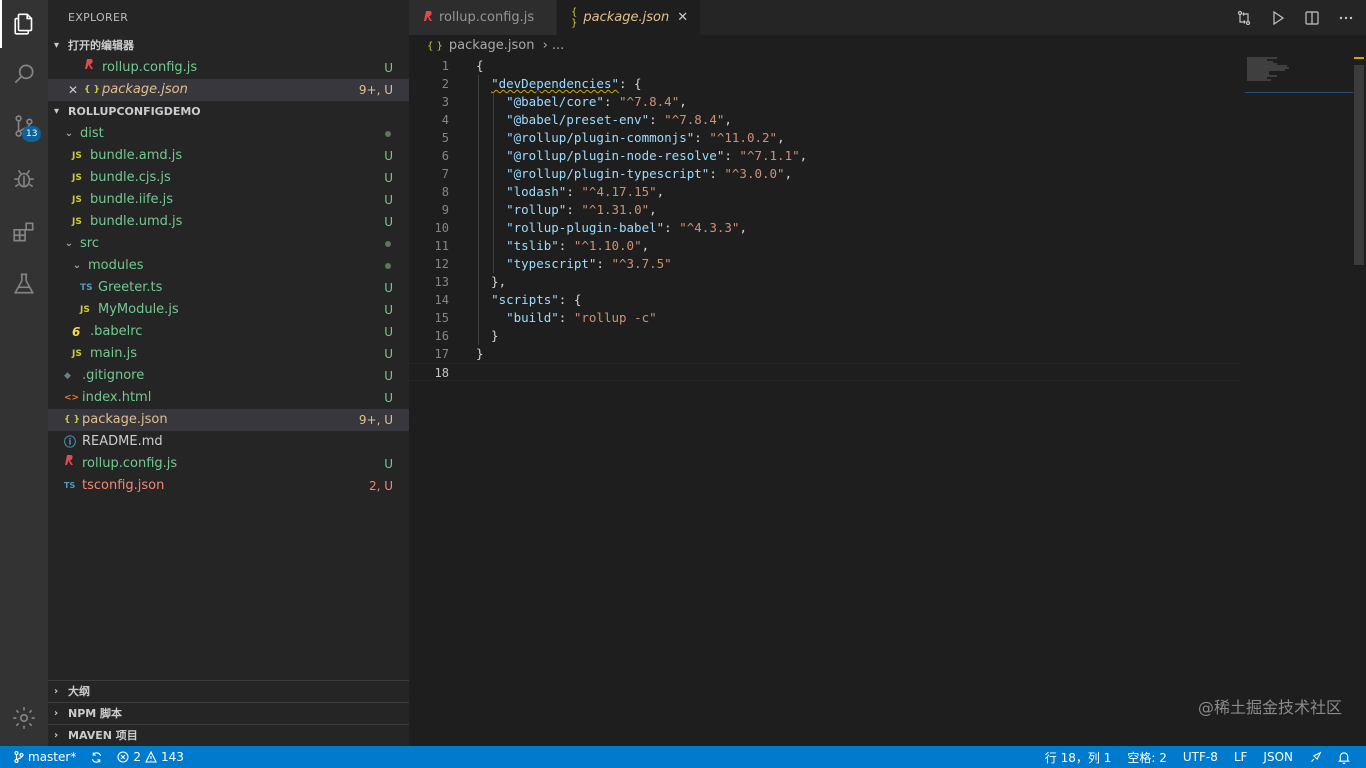  I want to click on folder-row: ⌄ src, so click(228, 244).